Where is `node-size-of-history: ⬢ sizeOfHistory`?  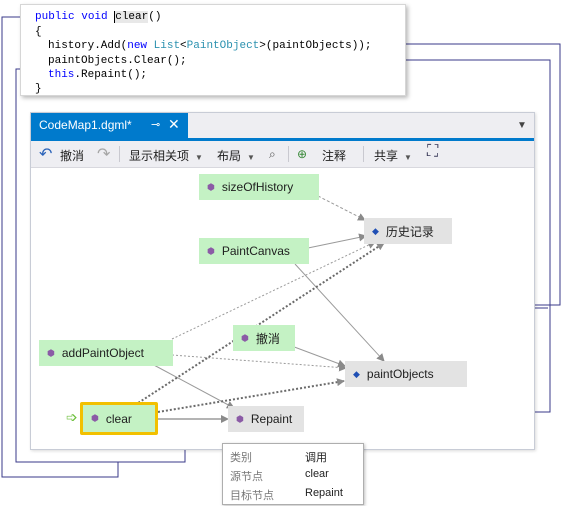 node-size-of-history: ⬢ sizeOfHistory is located at coordinates (259, 187).